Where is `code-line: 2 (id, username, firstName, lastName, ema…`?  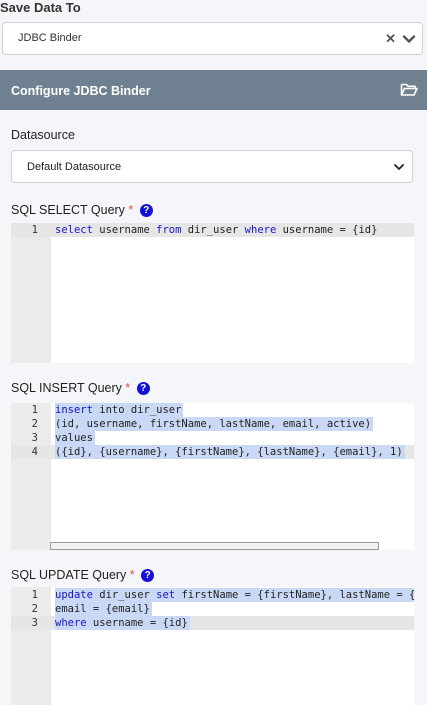 code-line: 2 (id, username, firstName, lastName, ema… is located at coordinates (212, 424).